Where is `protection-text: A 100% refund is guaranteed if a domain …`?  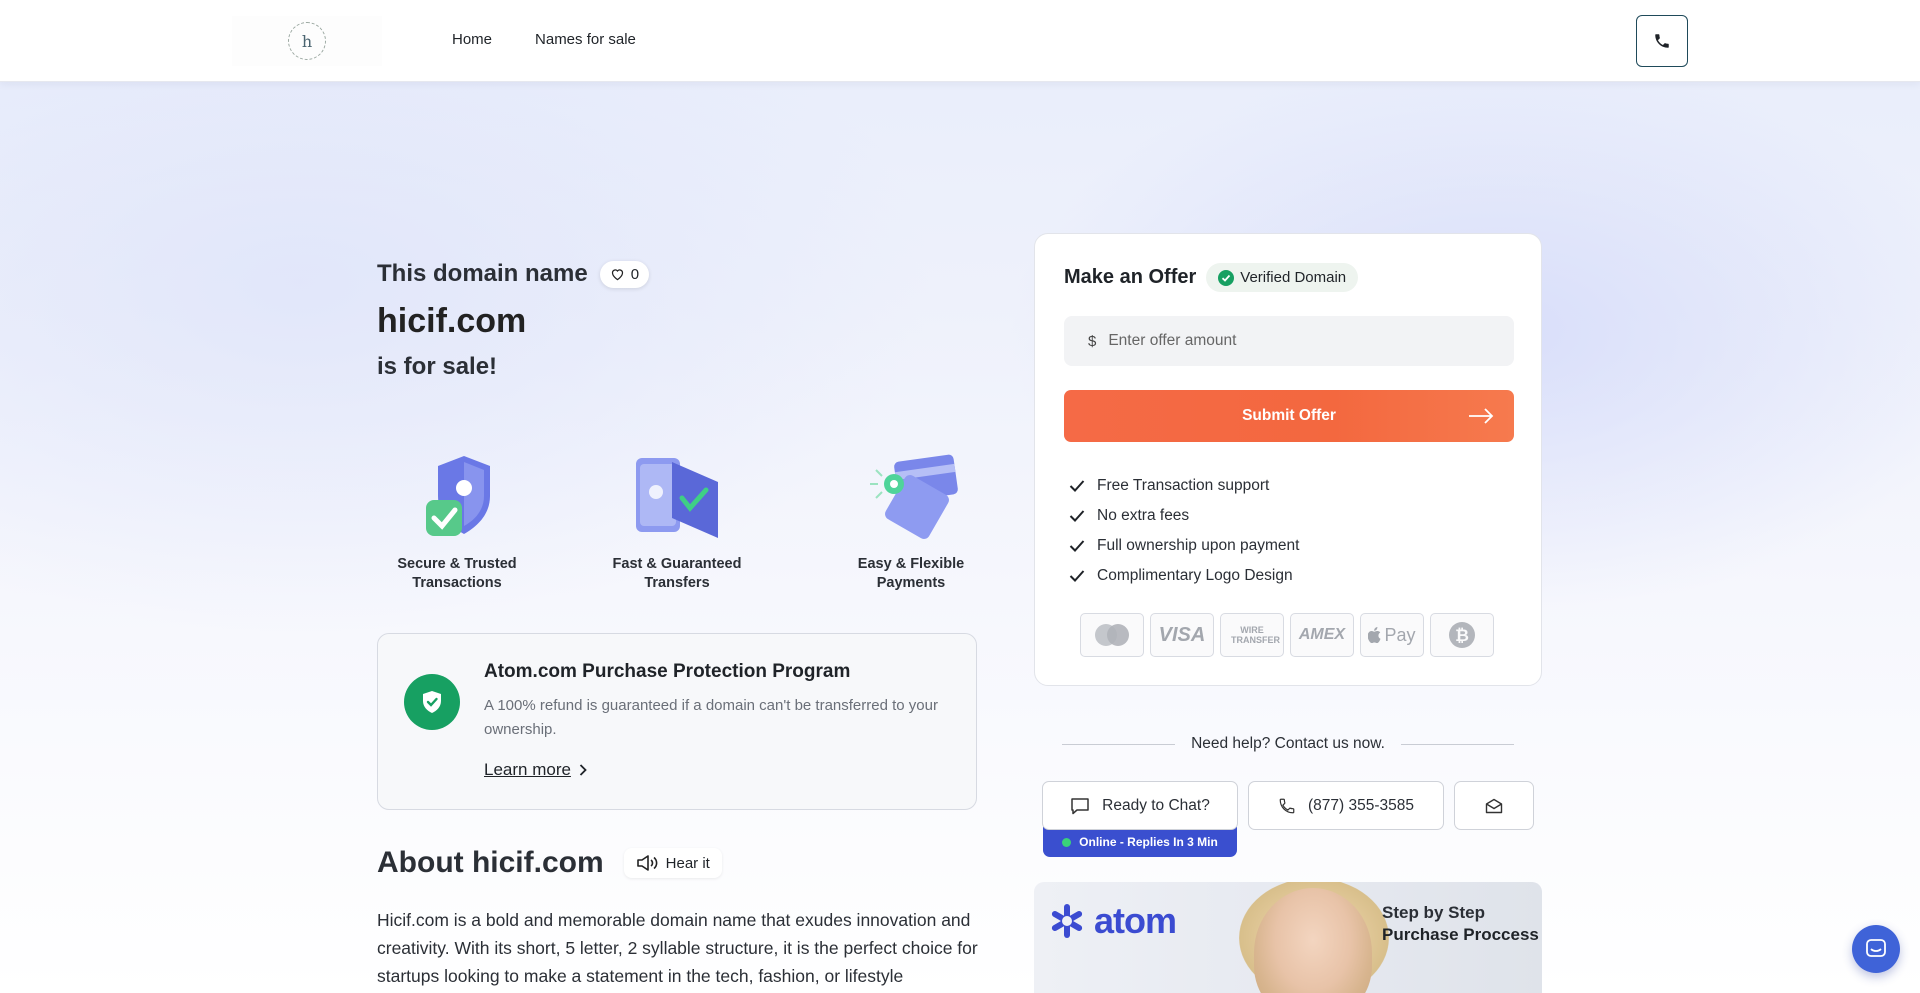 protection-text: A 100% refund is guaranteed if a domain … is located at coordinates (711, 717).